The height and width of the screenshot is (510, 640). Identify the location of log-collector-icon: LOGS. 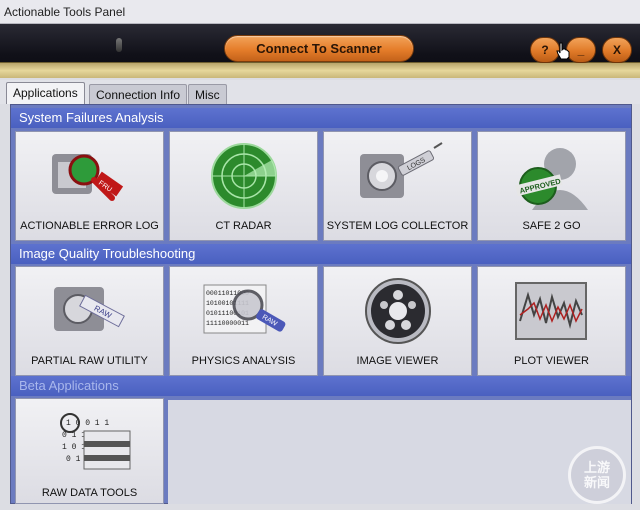
(401, 170).